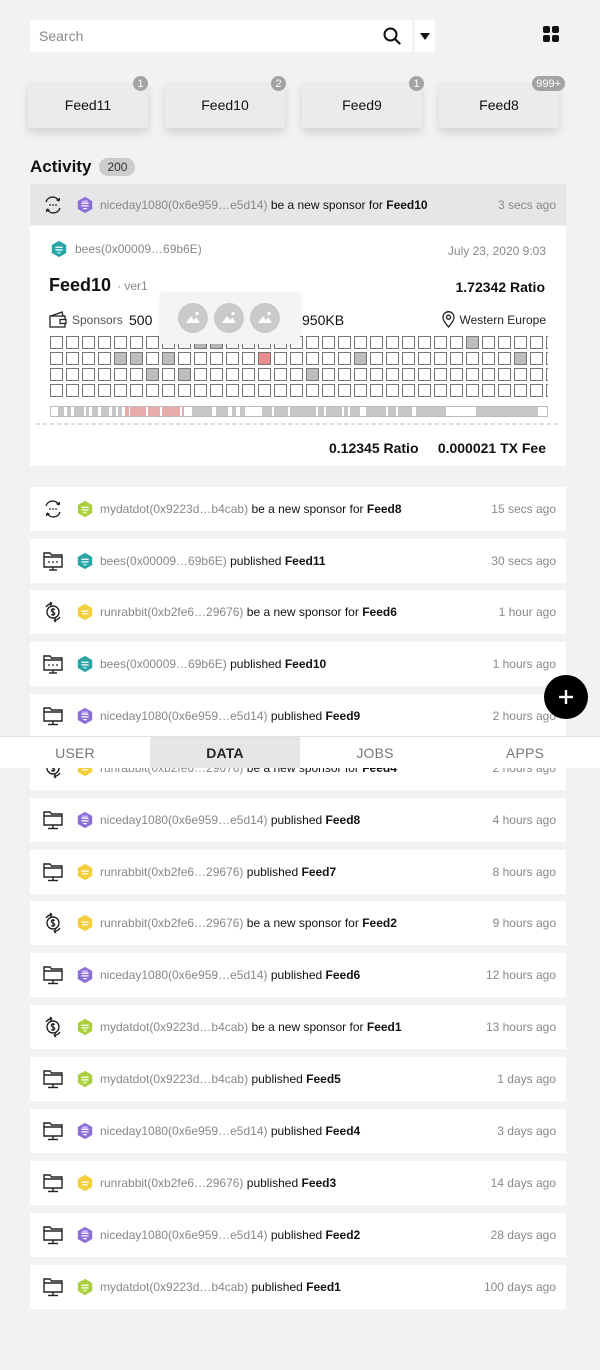 This screenshot has width=600, height=1370. What do you see at coordinates (225, 752) in the screenshot?
I see `tab-data: DATA` at bounding box center [225, 752].